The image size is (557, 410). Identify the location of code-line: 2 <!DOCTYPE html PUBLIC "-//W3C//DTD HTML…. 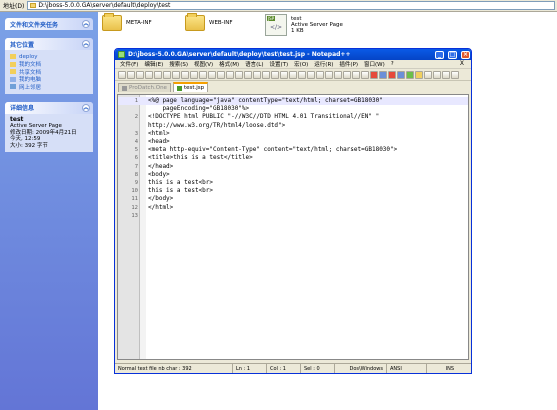
(293, 117).